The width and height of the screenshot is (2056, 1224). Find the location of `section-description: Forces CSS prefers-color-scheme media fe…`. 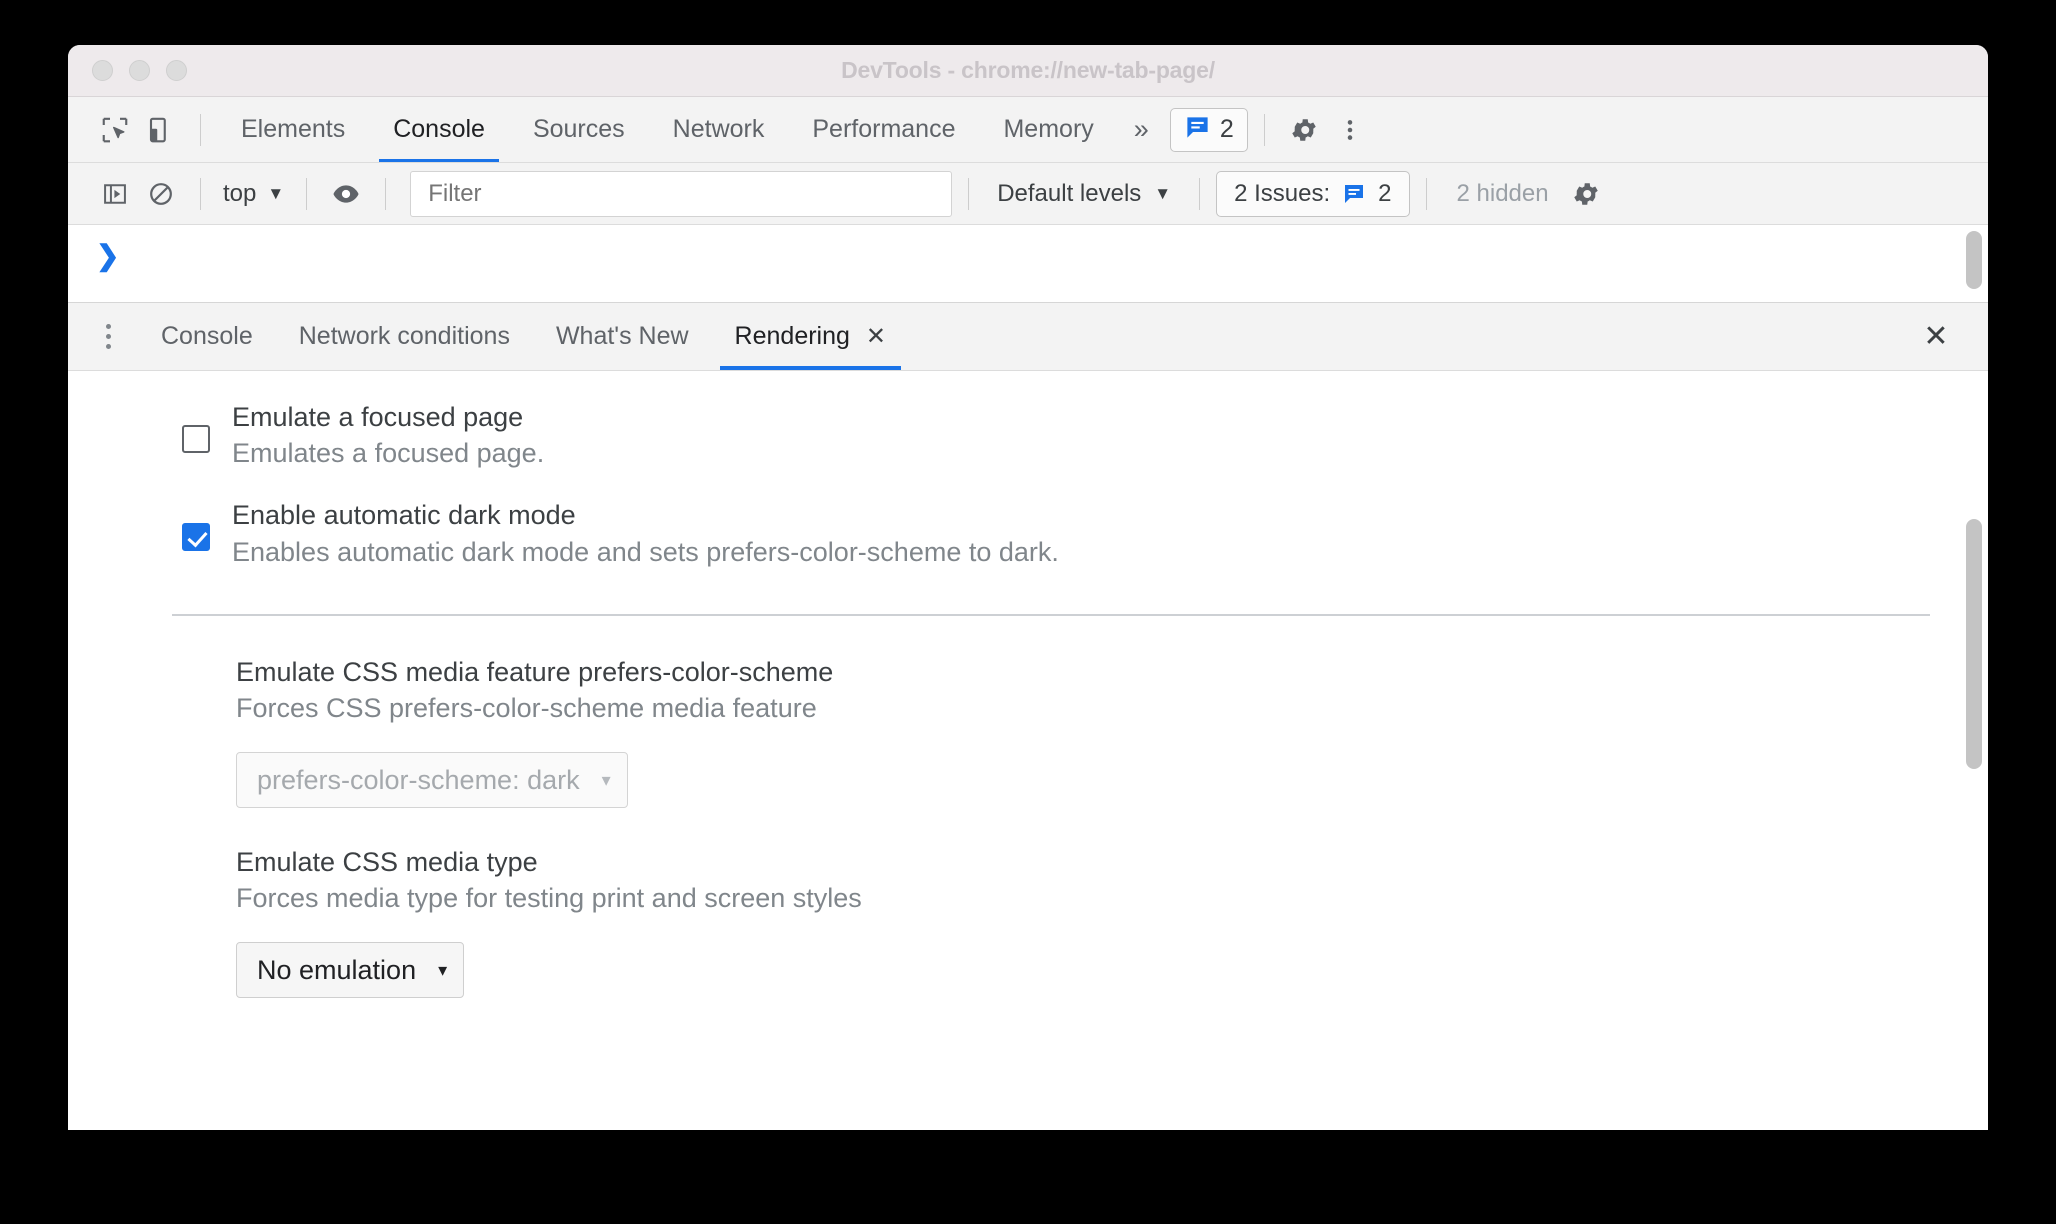

section-description: Forces CSS prefers-color-scheme media fe… is located at coordinates (526, 707).